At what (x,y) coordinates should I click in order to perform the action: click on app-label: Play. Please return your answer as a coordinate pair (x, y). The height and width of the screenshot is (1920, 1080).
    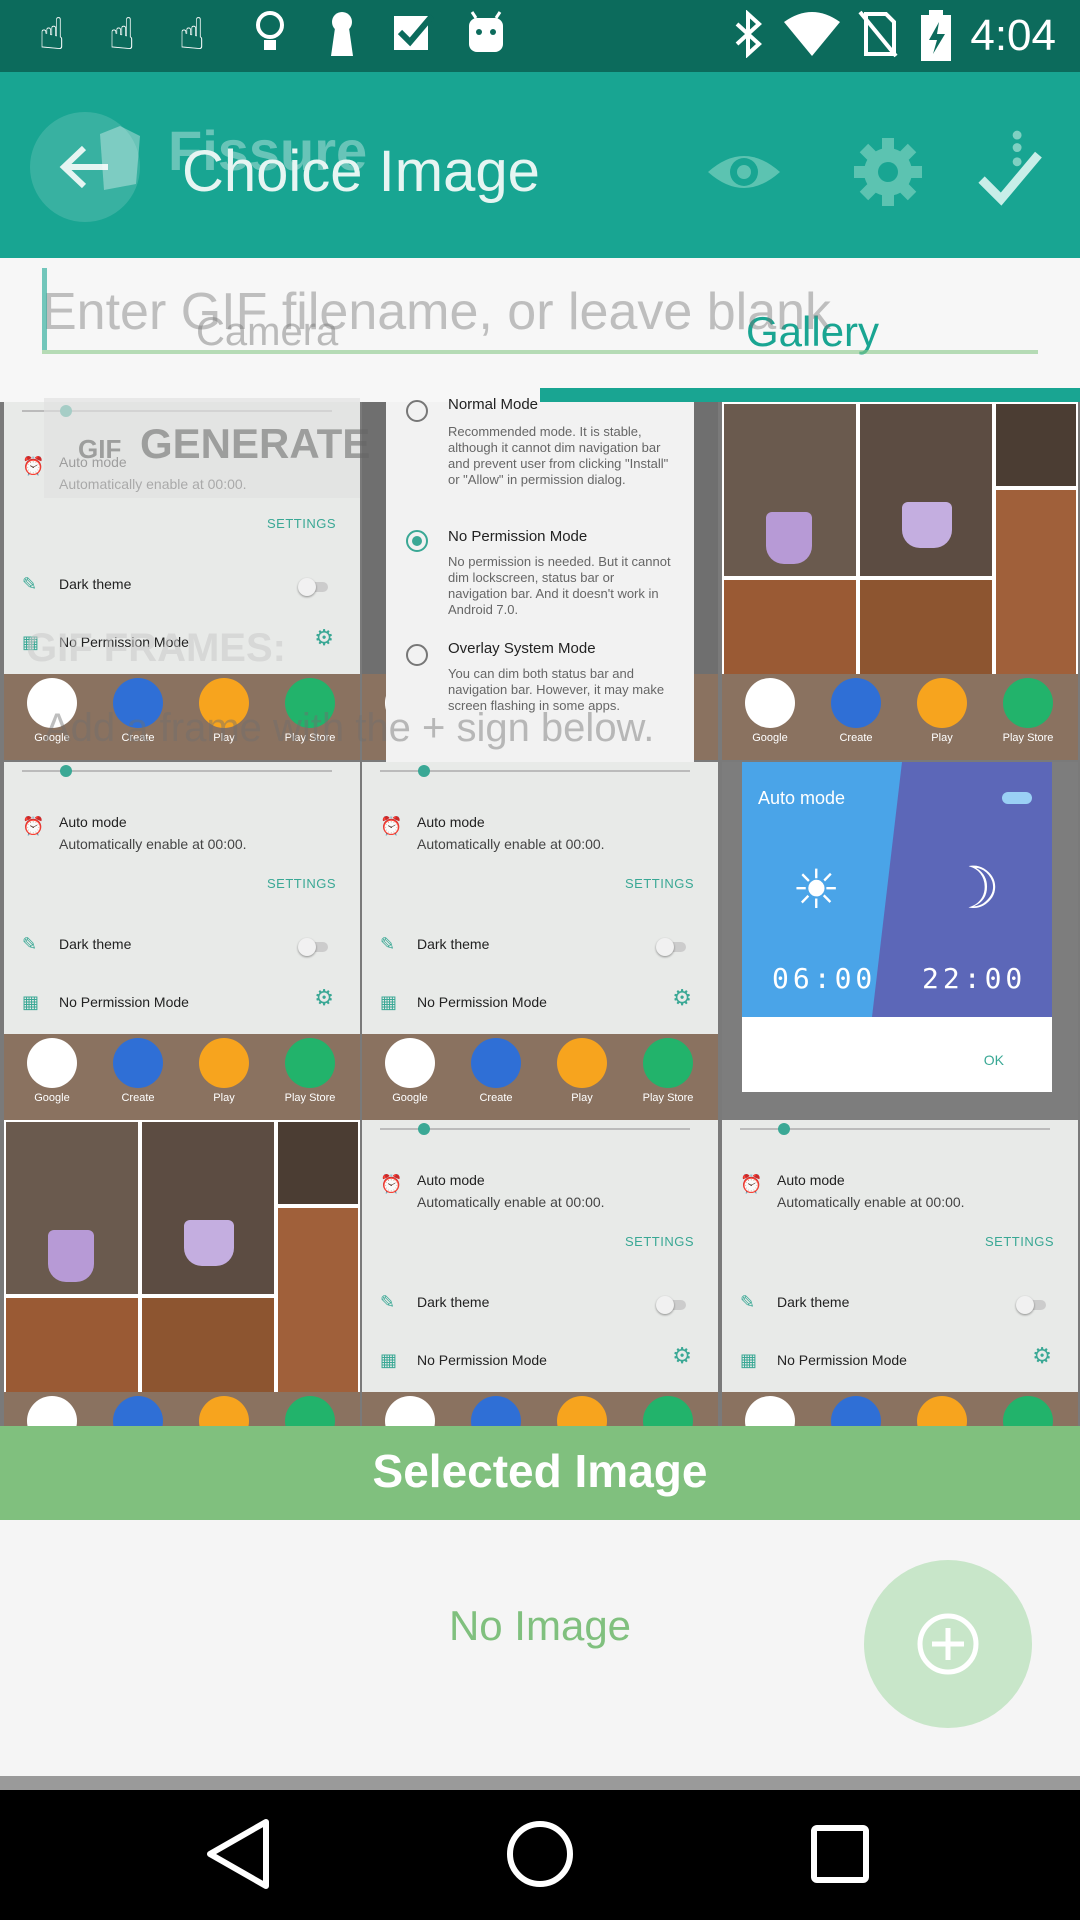
    Looking at the image, I should click on (582, 1098).